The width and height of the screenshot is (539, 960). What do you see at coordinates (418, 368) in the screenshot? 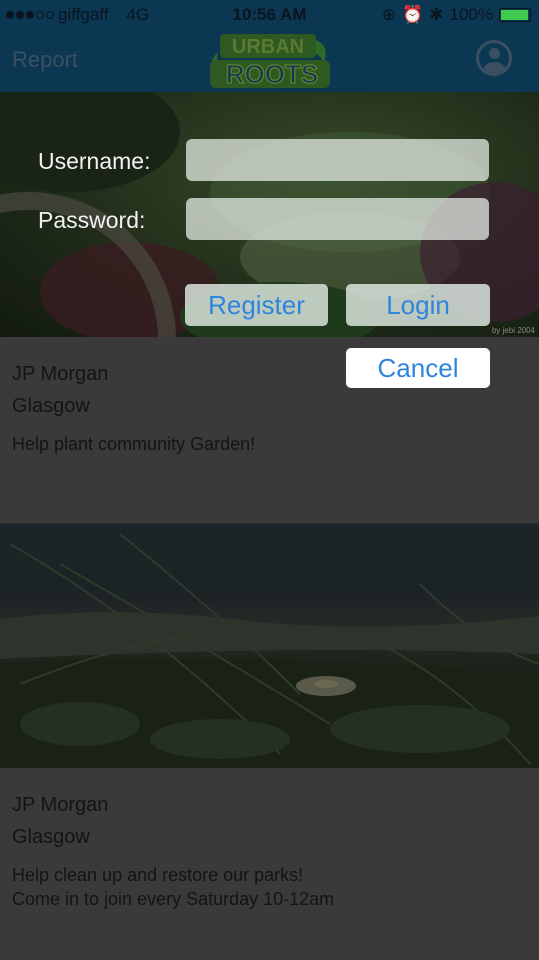
I see `cancel-button: Cancel` at bounding box center [418, 368].